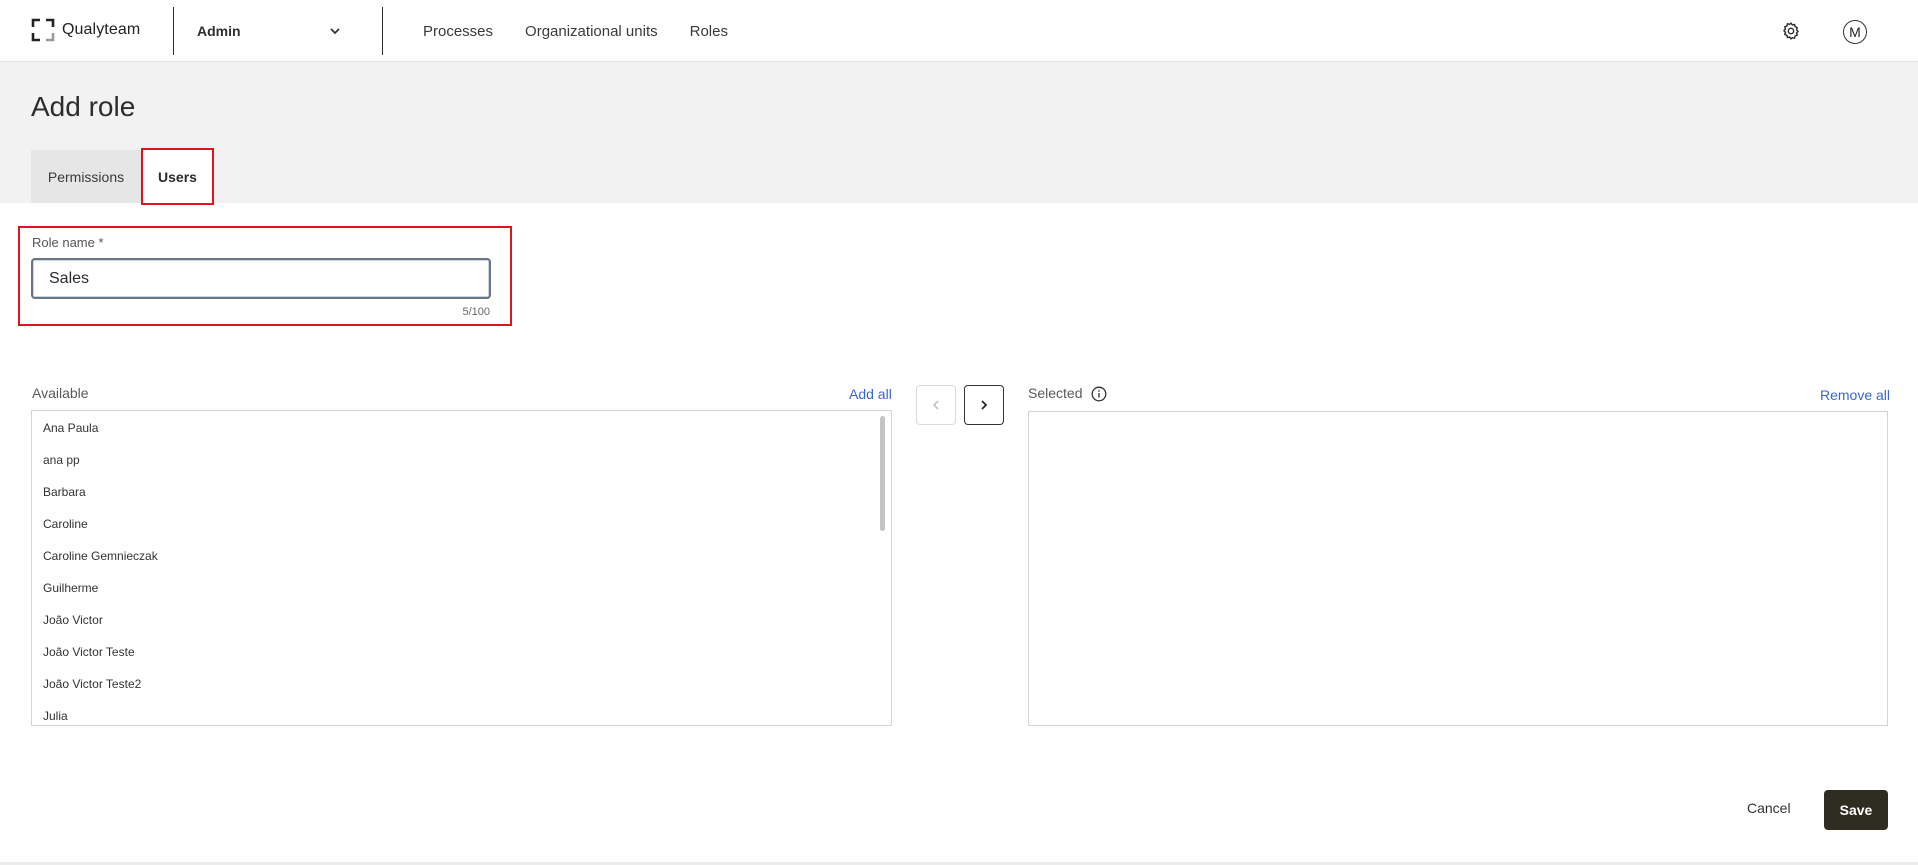 The height and width of the screenshot is (865, 1918). What do you see at coordinates (269, 31) in the screenshot?
I see `module-select: Admin` at bounding box center [269, 31].